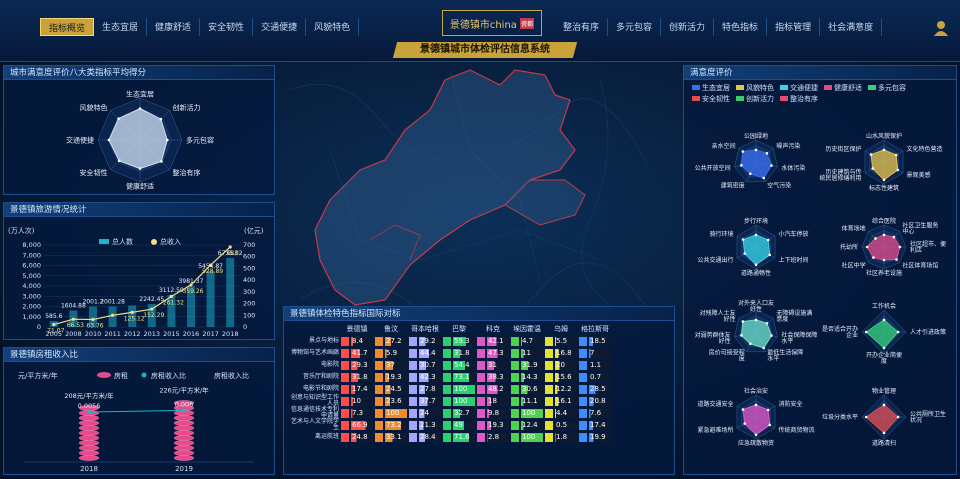 The height and width of the screenshot is (479, 960). I want to click on rent-unit: 元/平方米/年, so click(38, 375).